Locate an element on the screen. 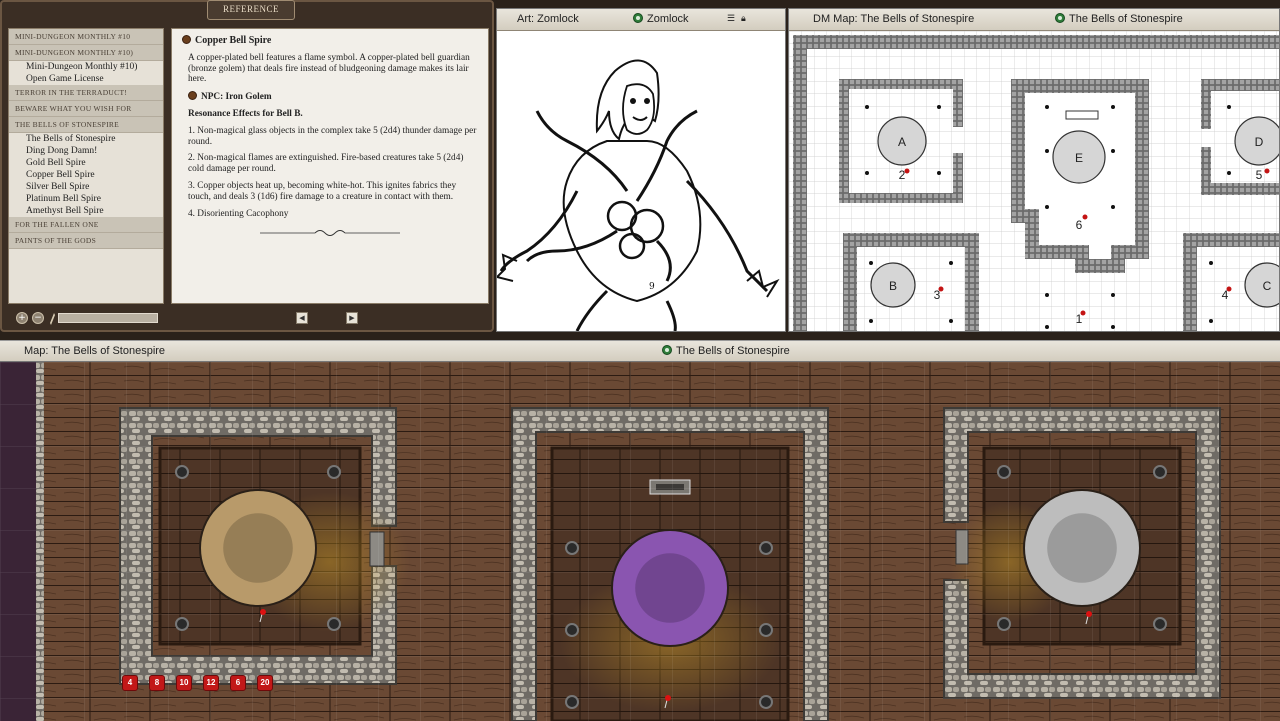 The width and height of the screenshot is (1280, 721). toc-item: Open Game License is located at coordinates (86, 79).